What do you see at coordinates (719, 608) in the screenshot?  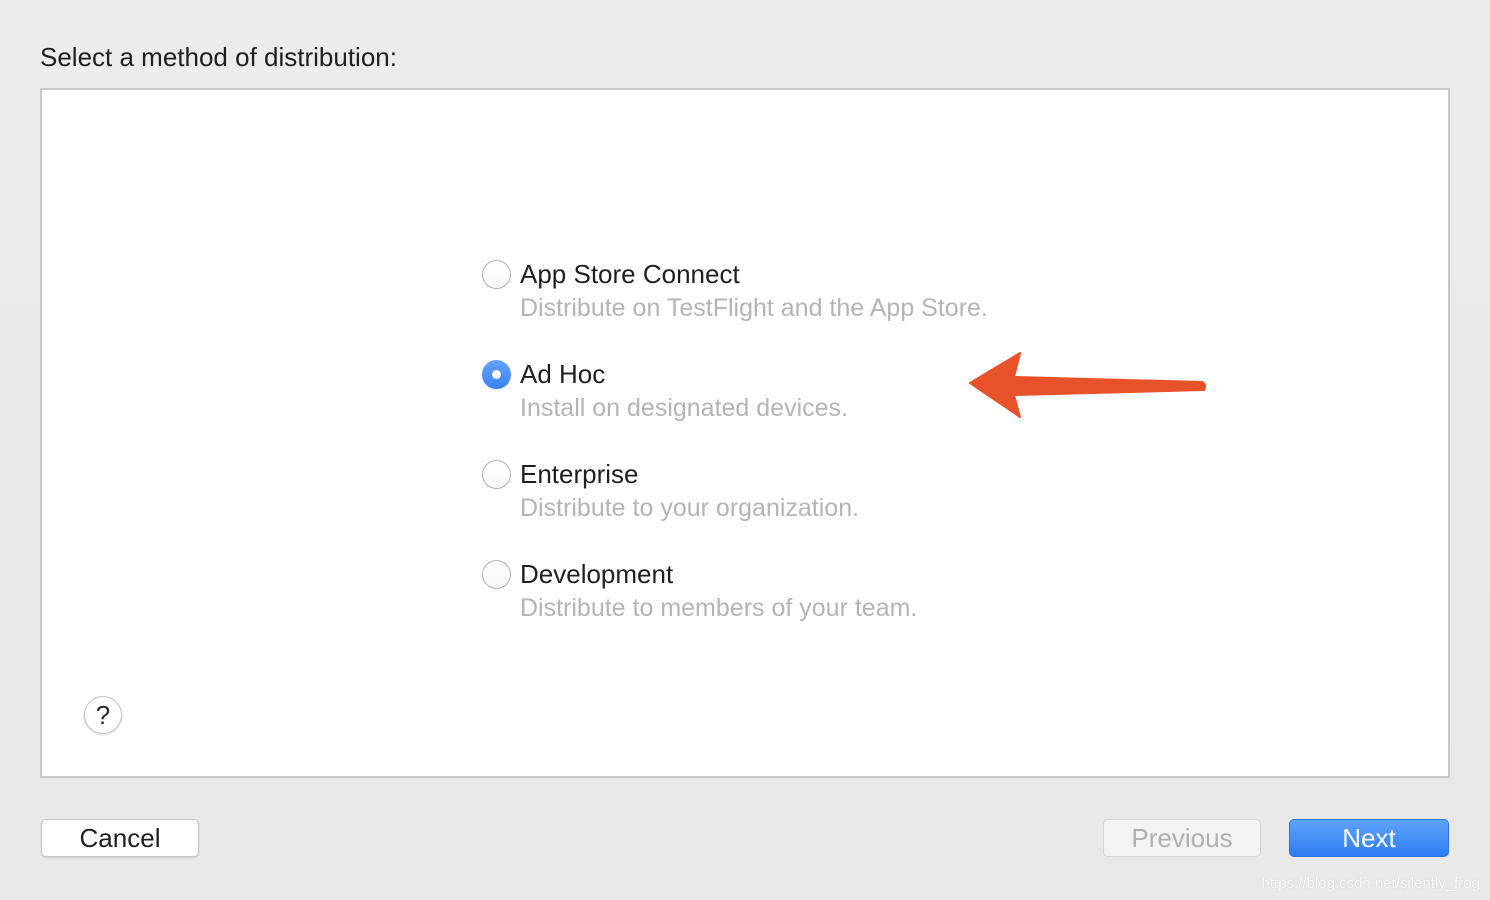 I see `option-description: Distribute to members of your team.` at bounding box center [719, 608].